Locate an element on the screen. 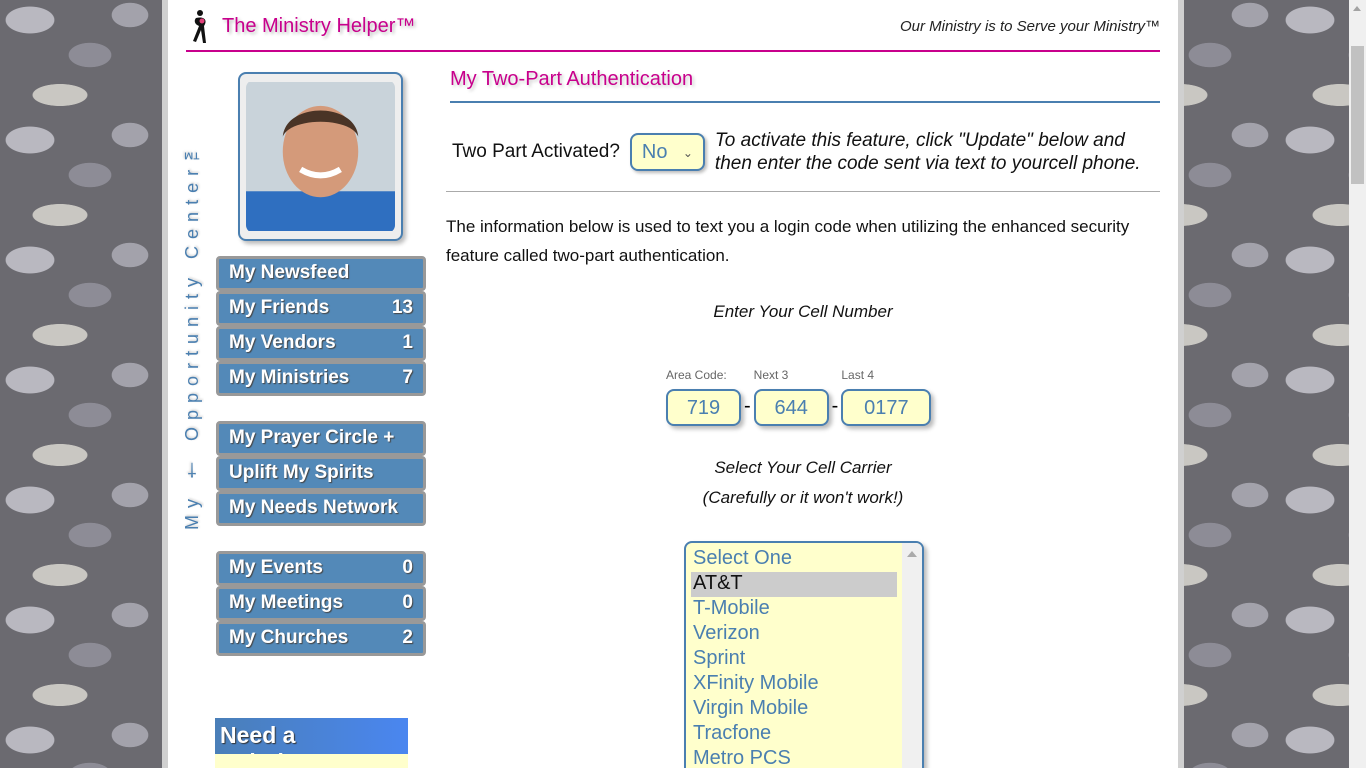  carrier-option: T-Mobile is located at coordinates (794, 609).